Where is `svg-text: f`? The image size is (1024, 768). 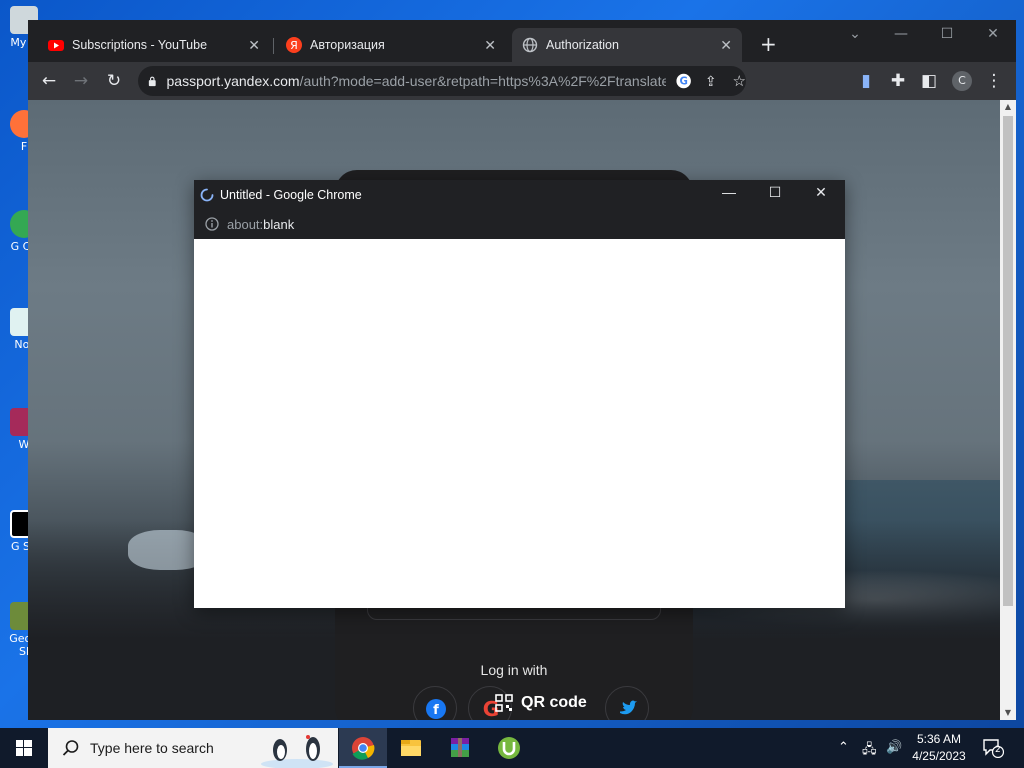
svg-text: f is located at coordinates (436, 710).